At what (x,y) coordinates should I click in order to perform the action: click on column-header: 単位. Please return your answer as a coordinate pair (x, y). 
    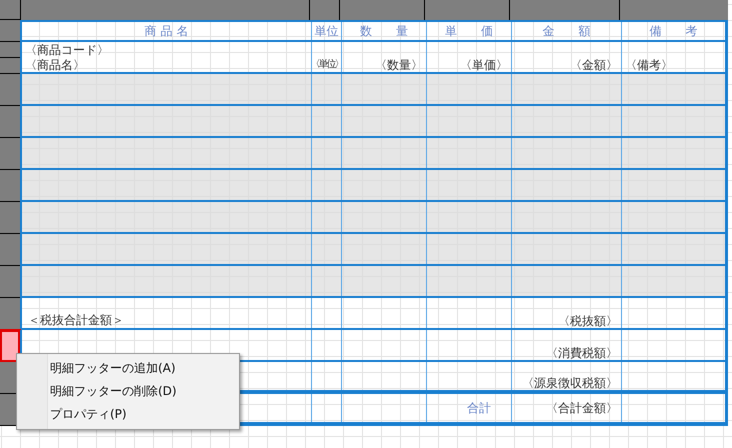
    Looking at the image, I should click on (326, 31).